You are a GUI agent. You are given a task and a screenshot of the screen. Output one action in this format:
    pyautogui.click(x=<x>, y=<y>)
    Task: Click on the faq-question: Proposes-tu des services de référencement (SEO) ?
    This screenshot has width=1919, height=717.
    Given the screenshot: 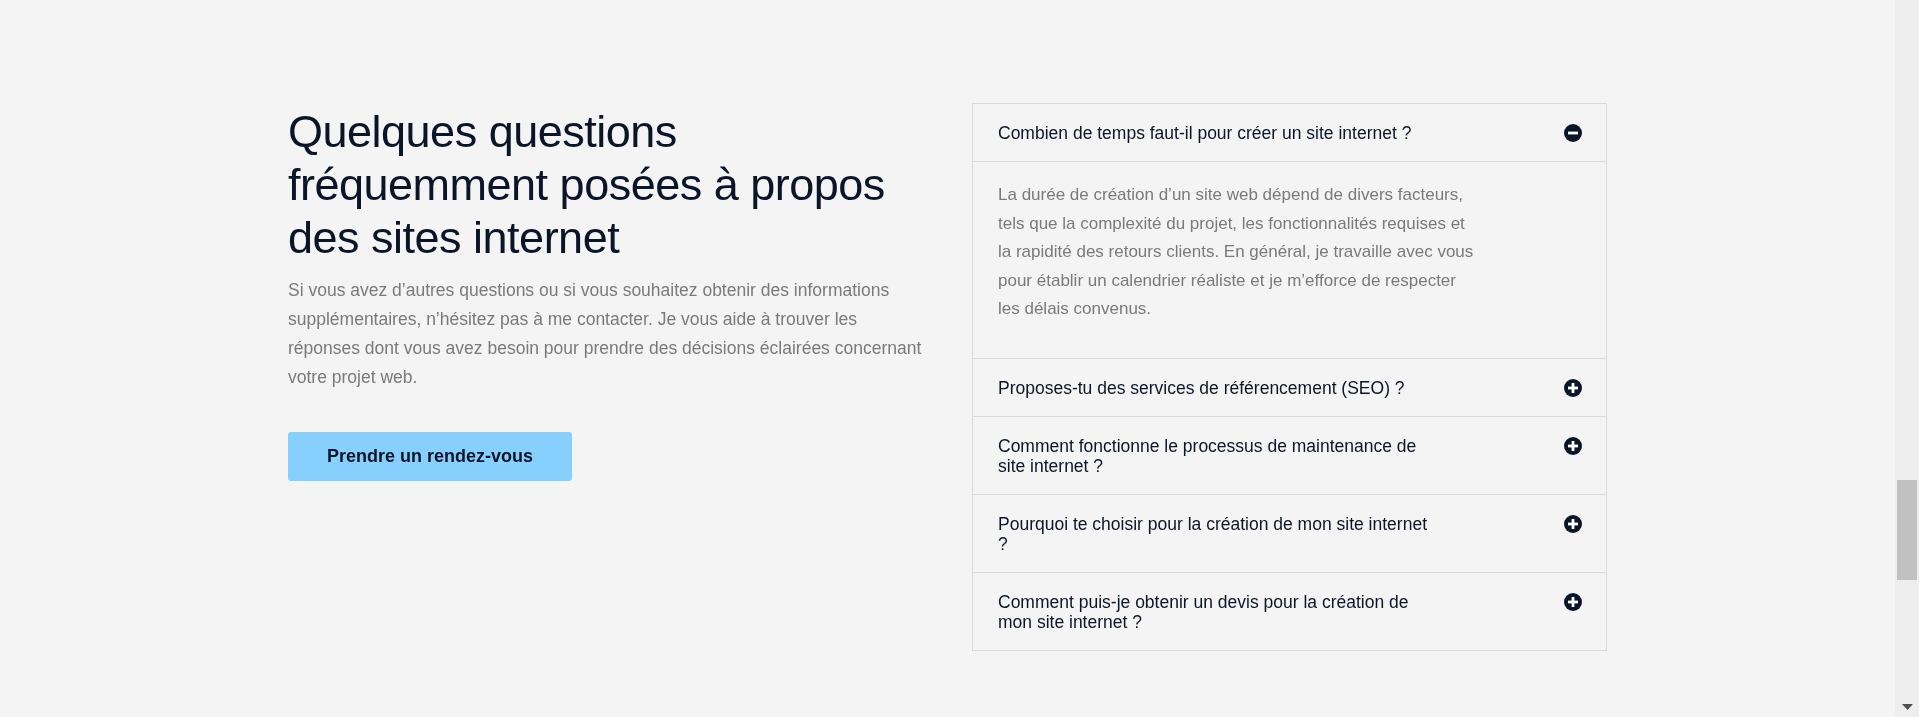 What is the action you would take?
    pyautogui.click(x=1202, y=387)
    